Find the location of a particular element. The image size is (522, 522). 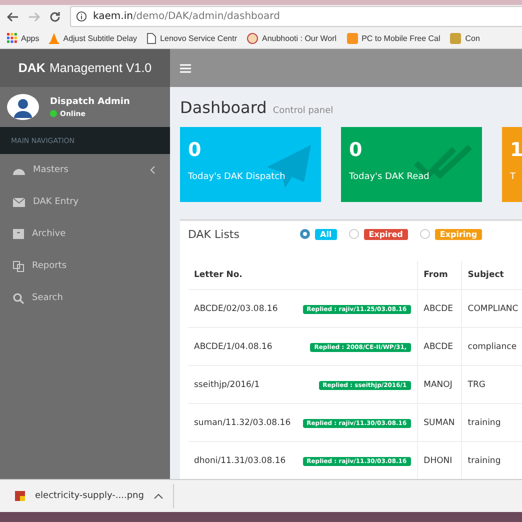

traffic-cone-icon is located at coordinates (54, 38).